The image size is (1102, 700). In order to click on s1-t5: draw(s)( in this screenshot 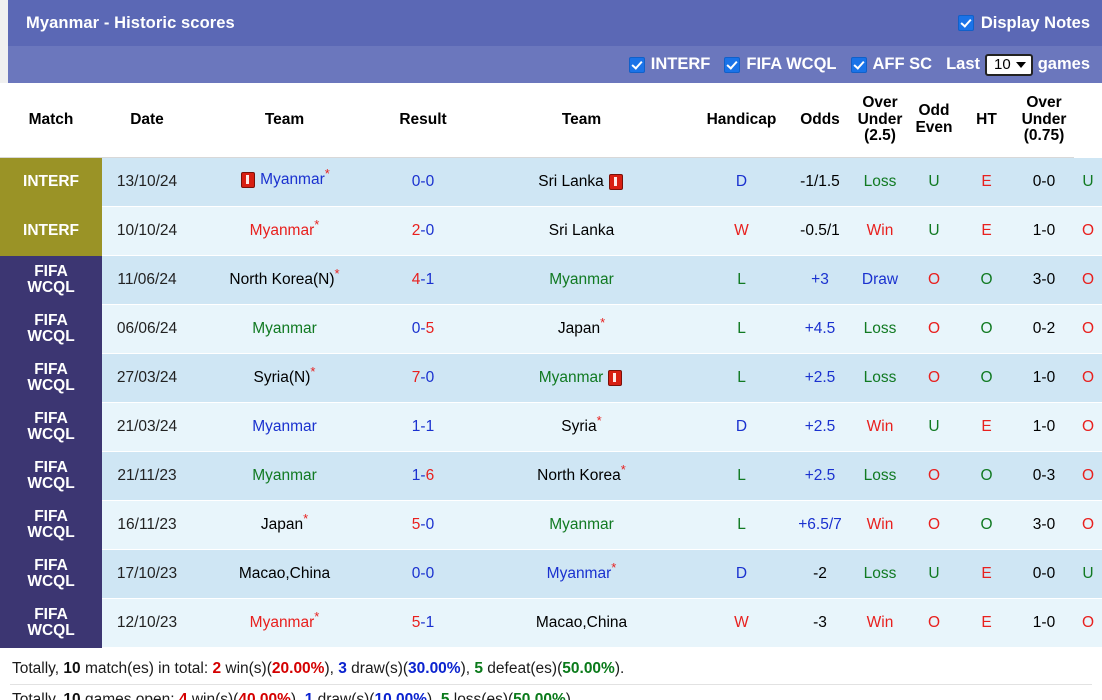, I will do `click(377, 668)`.